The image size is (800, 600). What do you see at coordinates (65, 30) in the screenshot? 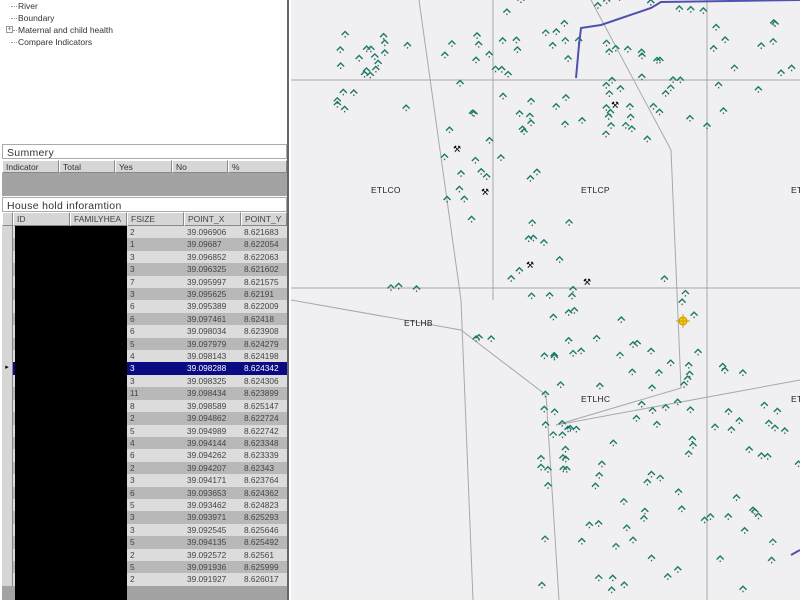
I see `tree-item-maternal-child-health: Maternal and child health` at bounding box center [65, 30].